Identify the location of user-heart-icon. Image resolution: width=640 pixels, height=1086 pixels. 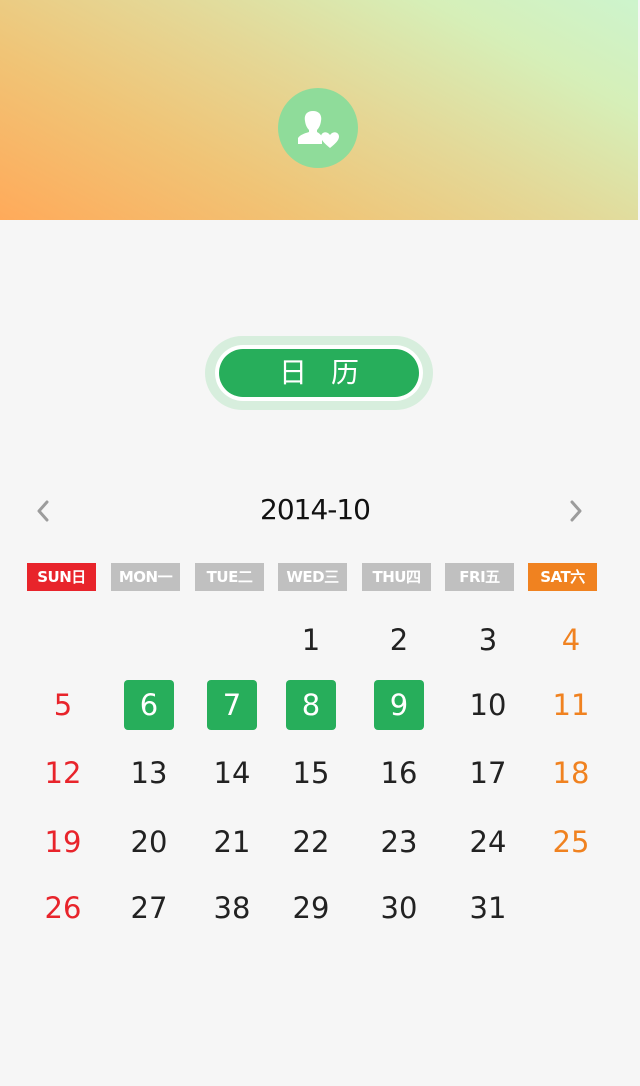
(318, 129).